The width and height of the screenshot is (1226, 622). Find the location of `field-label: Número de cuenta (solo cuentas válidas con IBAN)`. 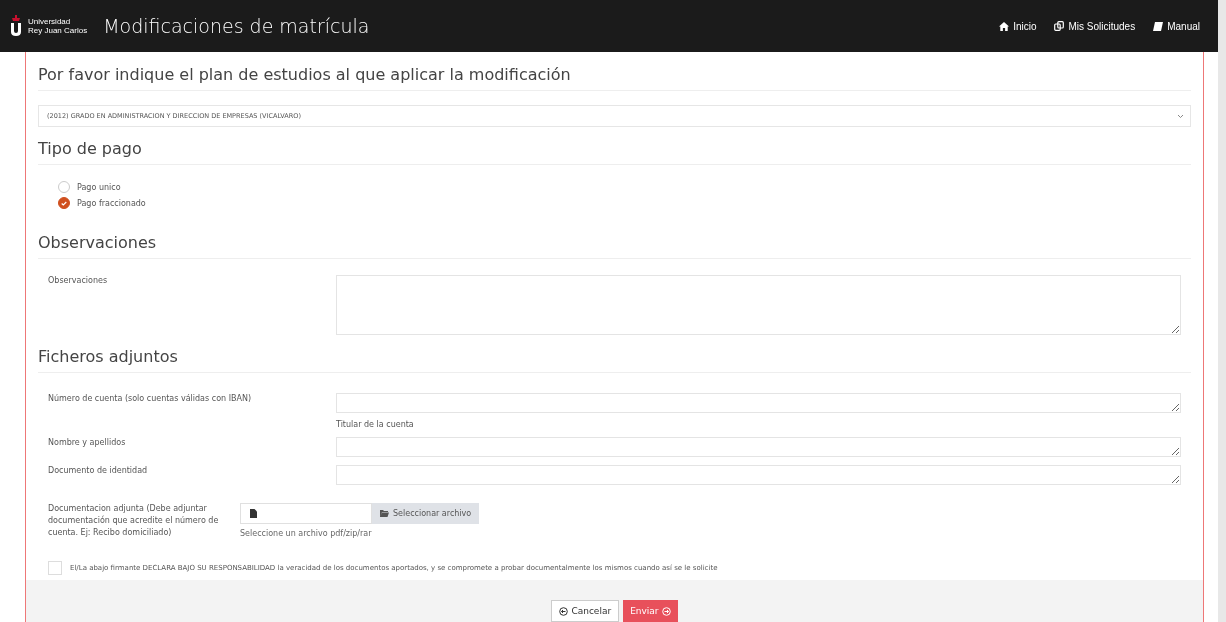

field-label: Número de cuenta (solo cuentas válidas con IBAN) is located at coordinates (150, 399).